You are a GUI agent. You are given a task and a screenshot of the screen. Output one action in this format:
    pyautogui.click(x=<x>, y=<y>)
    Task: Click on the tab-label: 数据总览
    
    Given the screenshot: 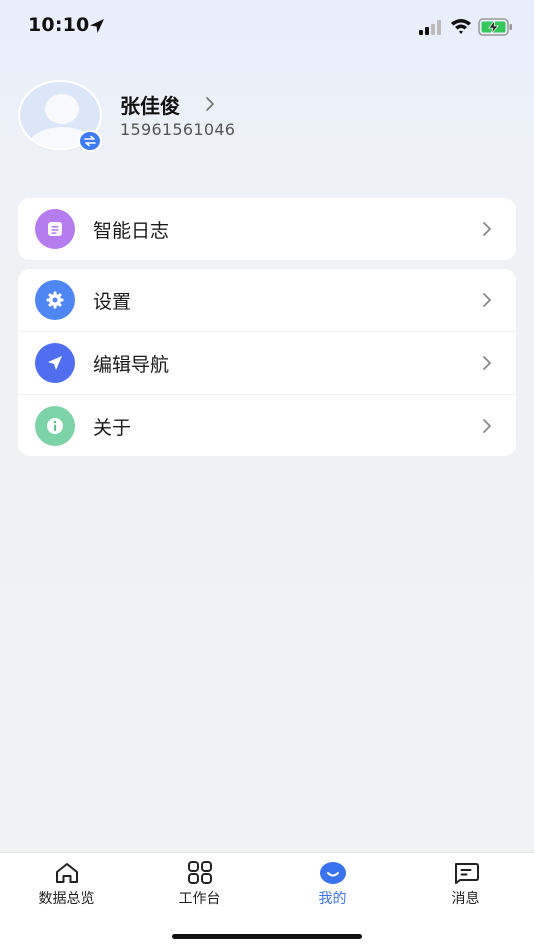 What is the action you would take?
    pyautogui.click(x=66, y=899)
    